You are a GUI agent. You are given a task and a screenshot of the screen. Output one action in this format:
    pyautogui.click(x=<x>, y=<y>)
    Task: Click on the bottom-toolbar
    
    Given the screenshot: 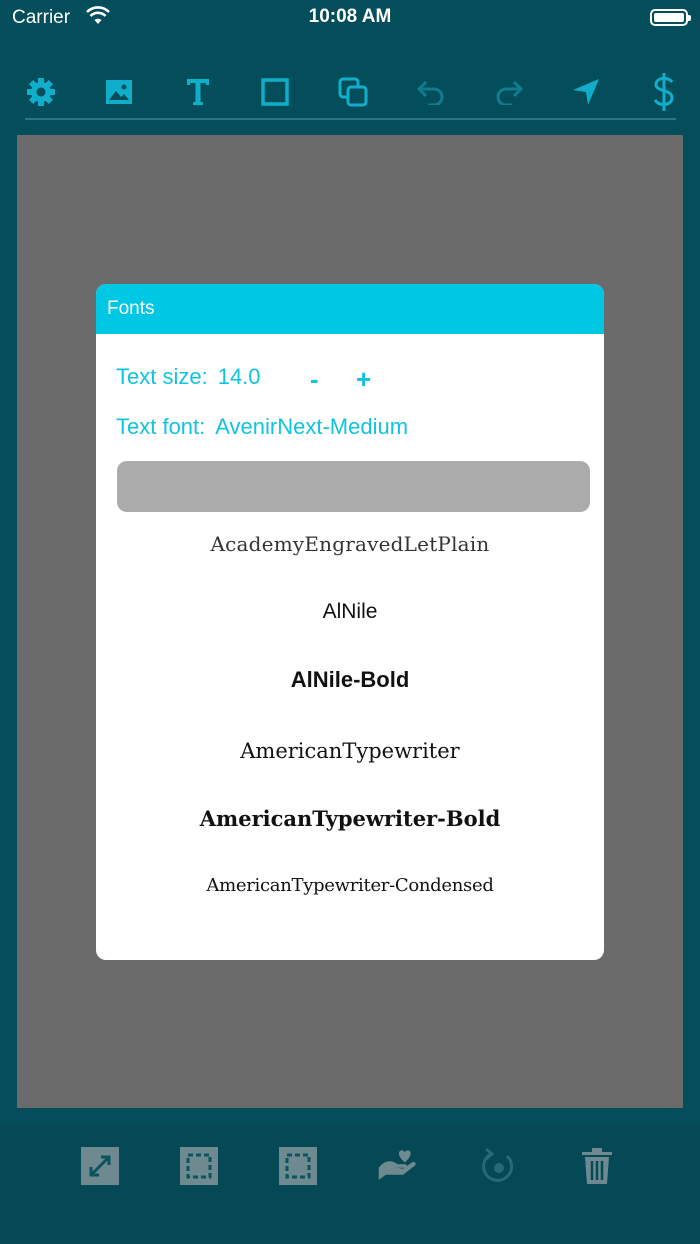 What is the action you would take?
    pyautogui.click(x=350, y=1184)
    